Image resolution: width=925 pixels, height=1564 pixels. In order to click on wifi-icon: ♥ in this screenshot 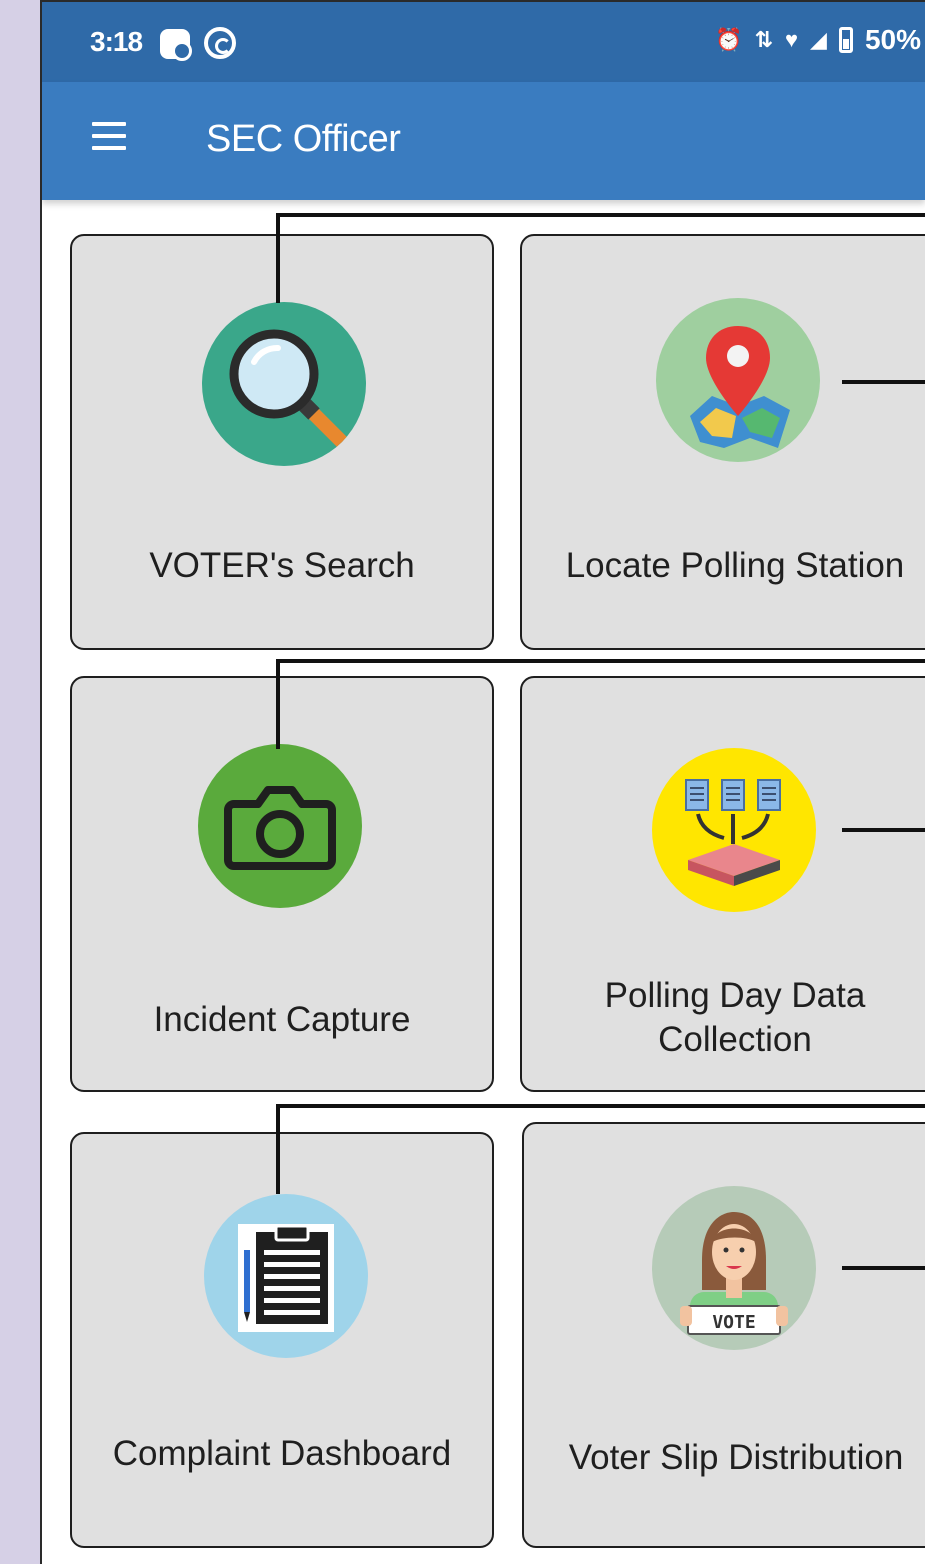, I will do `click(791, 39)`.